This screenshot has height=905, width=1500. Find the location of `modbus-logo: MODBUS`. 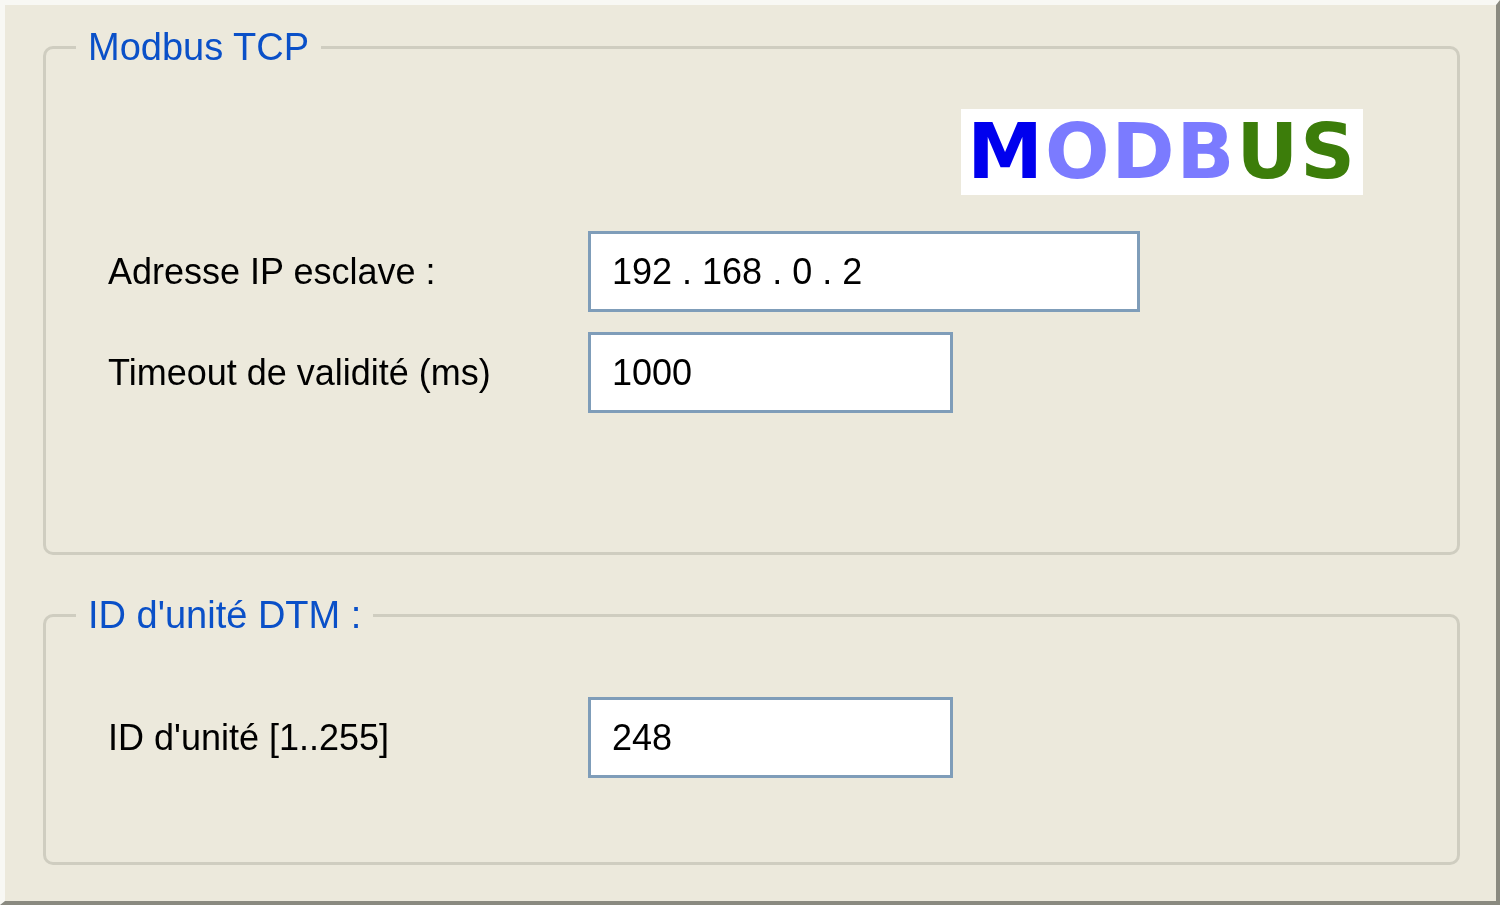

modbus-logo: MODBUS is located at coordinates (1162, 152).